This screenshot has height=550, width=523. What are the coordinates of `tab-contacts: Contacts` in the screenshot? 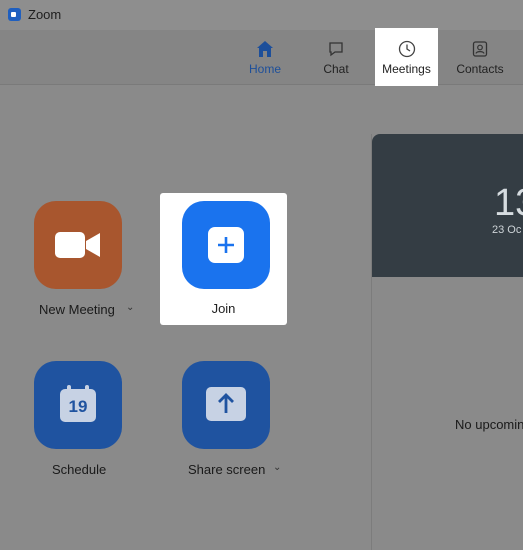 It's located at (480, 57).